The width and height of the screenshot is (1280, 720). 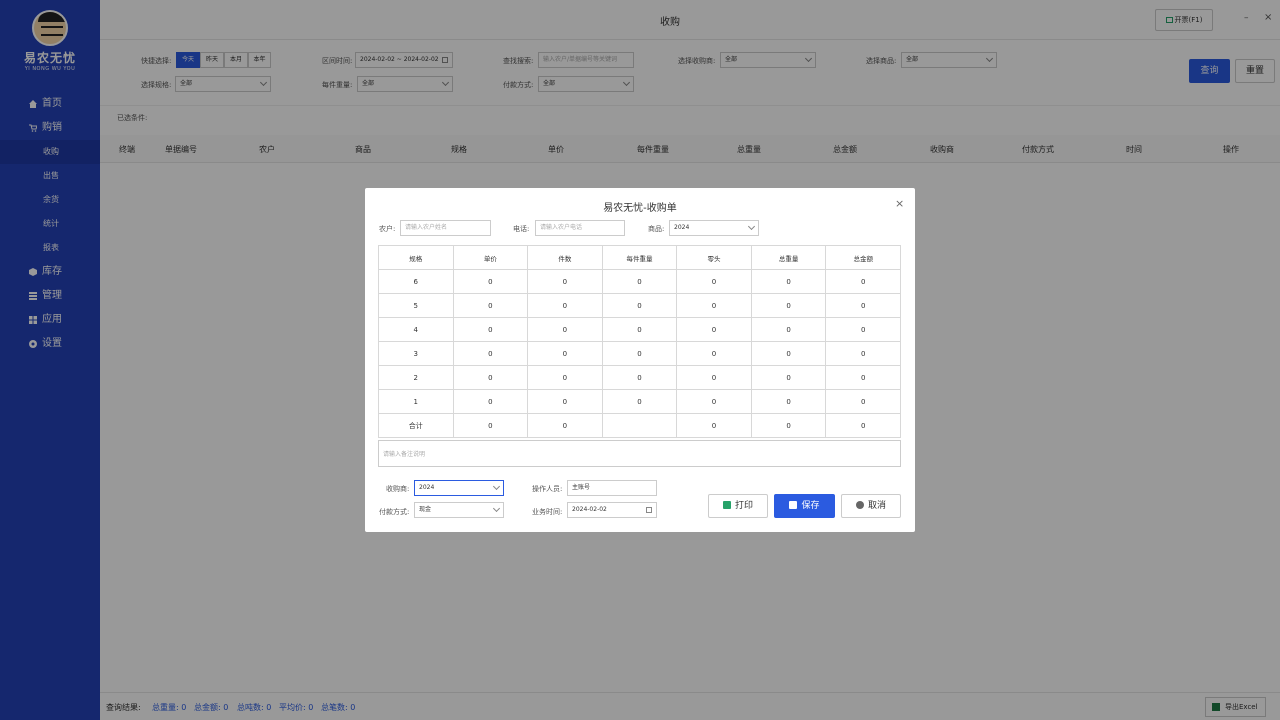 What do you see at coordinates (589, 509) in the screenshot?
I see `biz-time-value: 2024-02-02` at bounding box center [589, 509].